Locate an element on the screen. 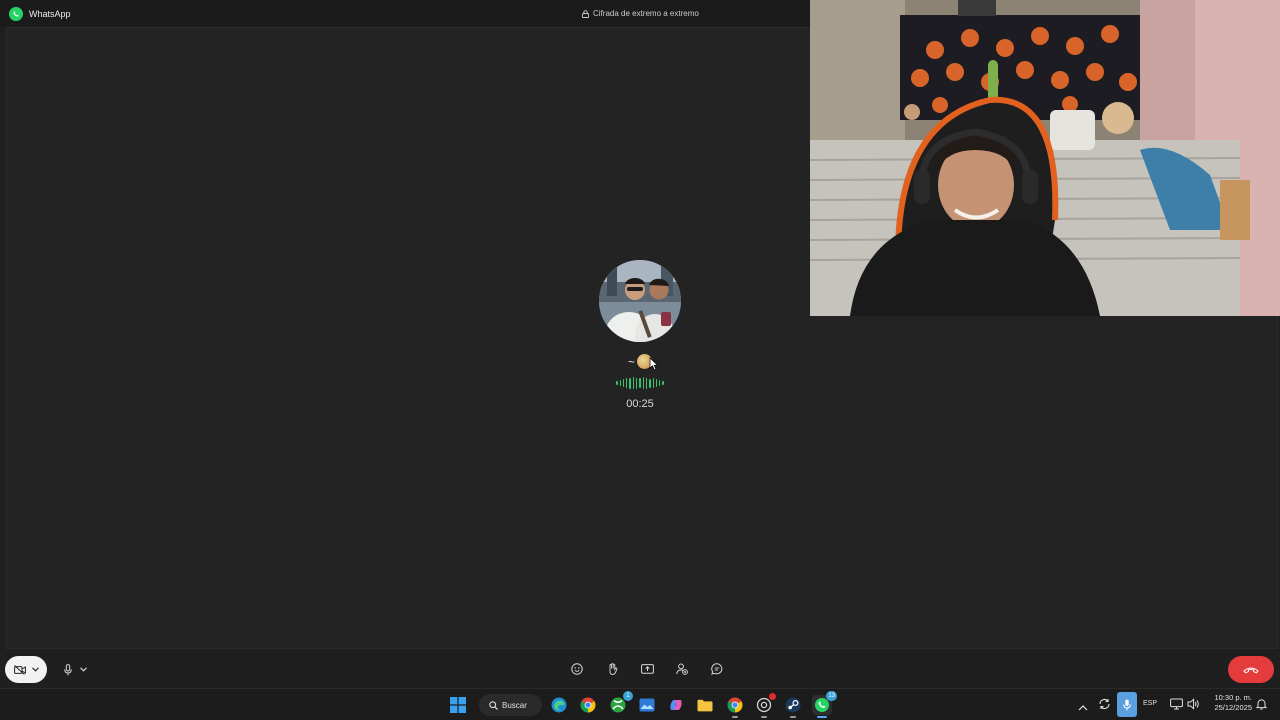  share-screen-button is located at coordinates (647, 669).